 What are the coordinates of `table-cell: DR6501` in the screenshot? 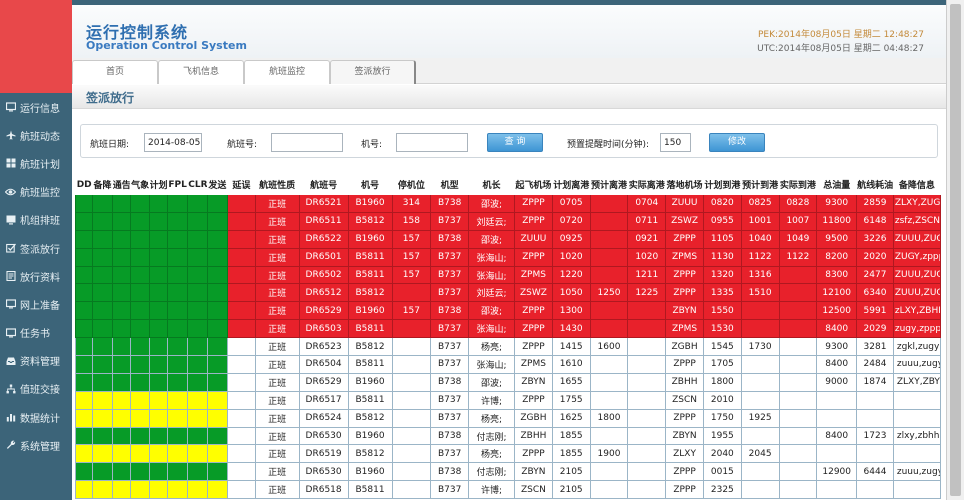 It's located at (323, 257).